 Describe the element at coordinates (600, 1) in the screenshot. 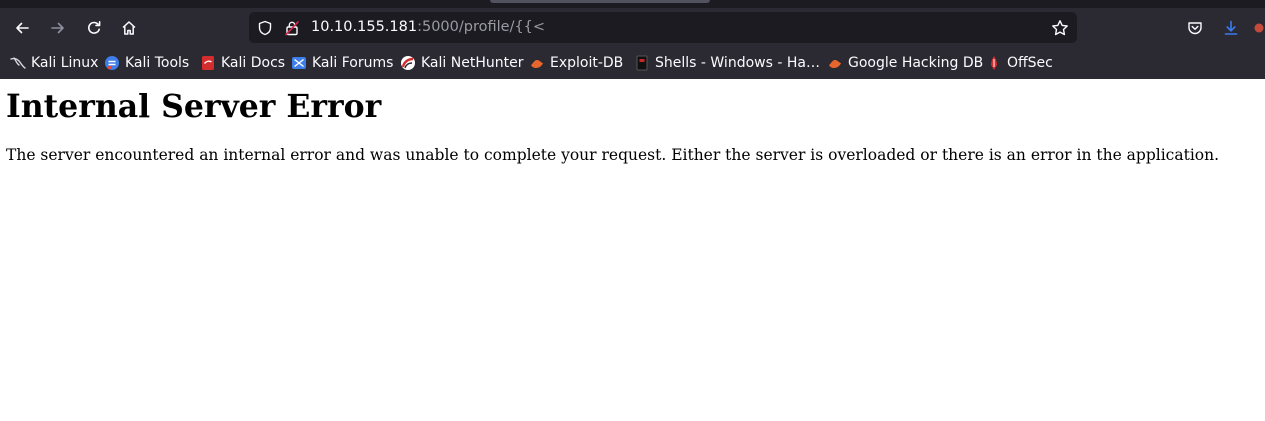

I see `active-tab-edge` at that location.